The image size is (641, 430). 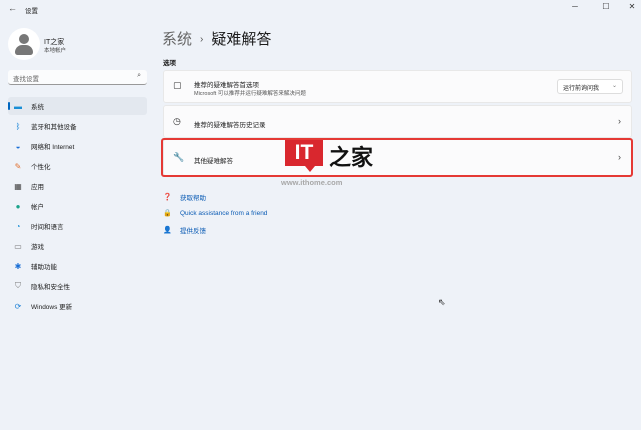 What do you see at coordinates (77, 306) in the screenshot?
I see `sidebar-item-10: ⟳ Windows 更新` at bounding box center [77, 306].